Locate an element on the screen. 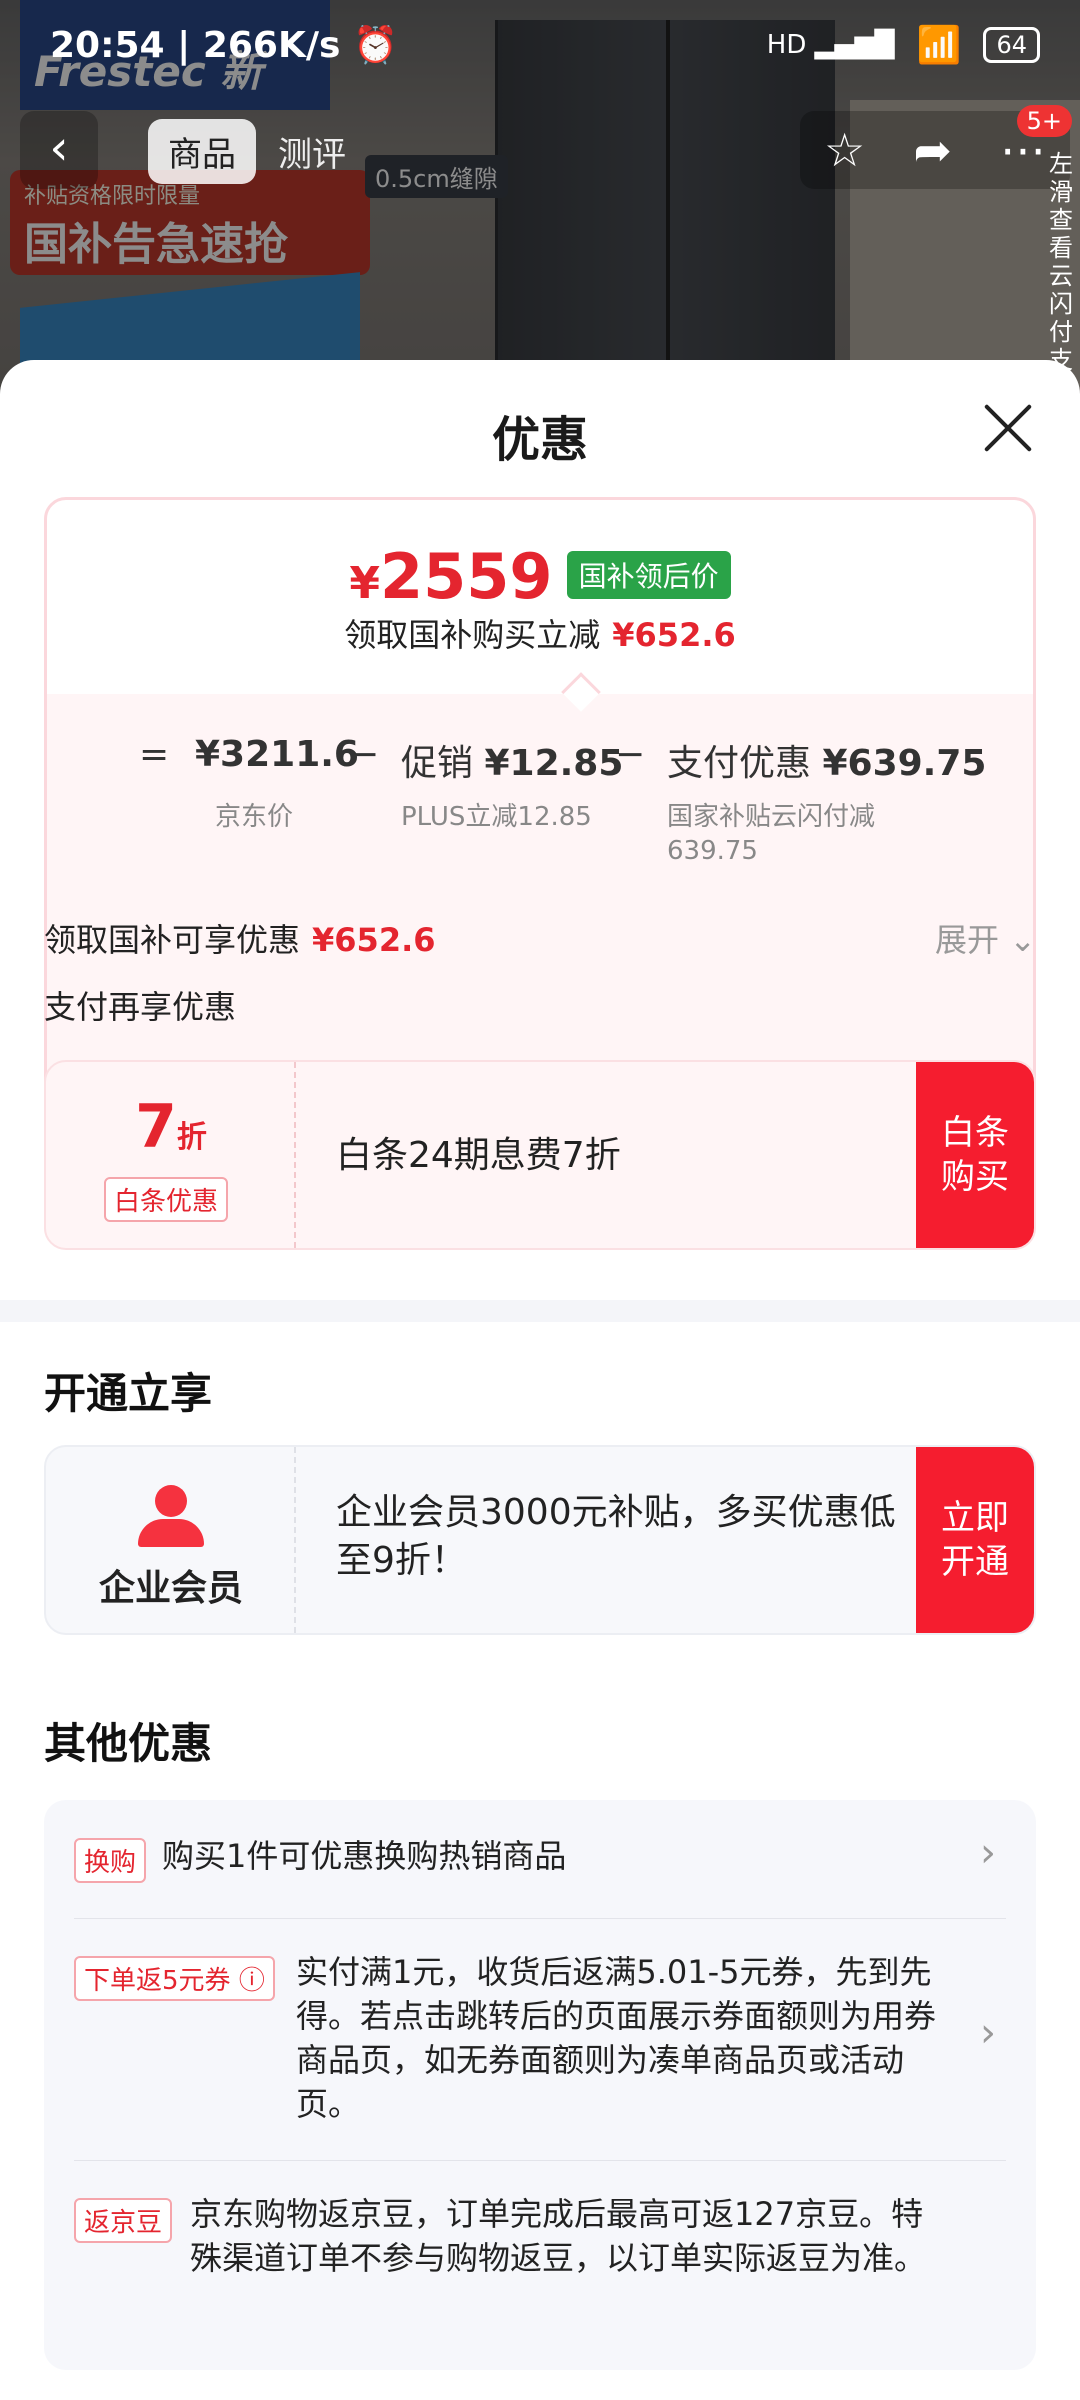 This screenshot has height=2400, width=1080. subtitle-amount: ¥652.6 is located at coordinates (674, 635).